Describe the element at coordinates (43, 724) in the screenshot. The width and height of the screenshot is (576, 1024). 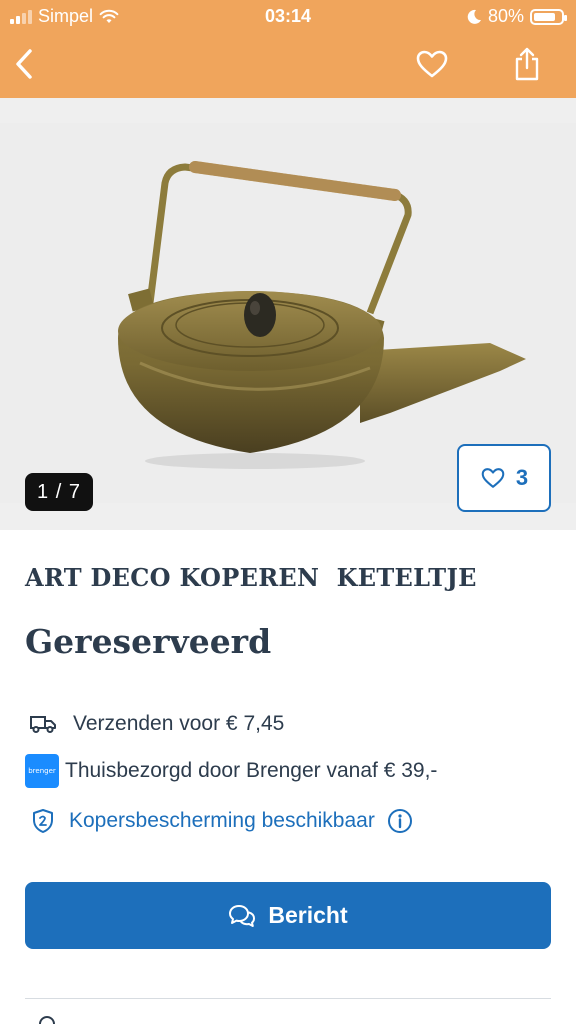
I see `truck-icon` at that location.